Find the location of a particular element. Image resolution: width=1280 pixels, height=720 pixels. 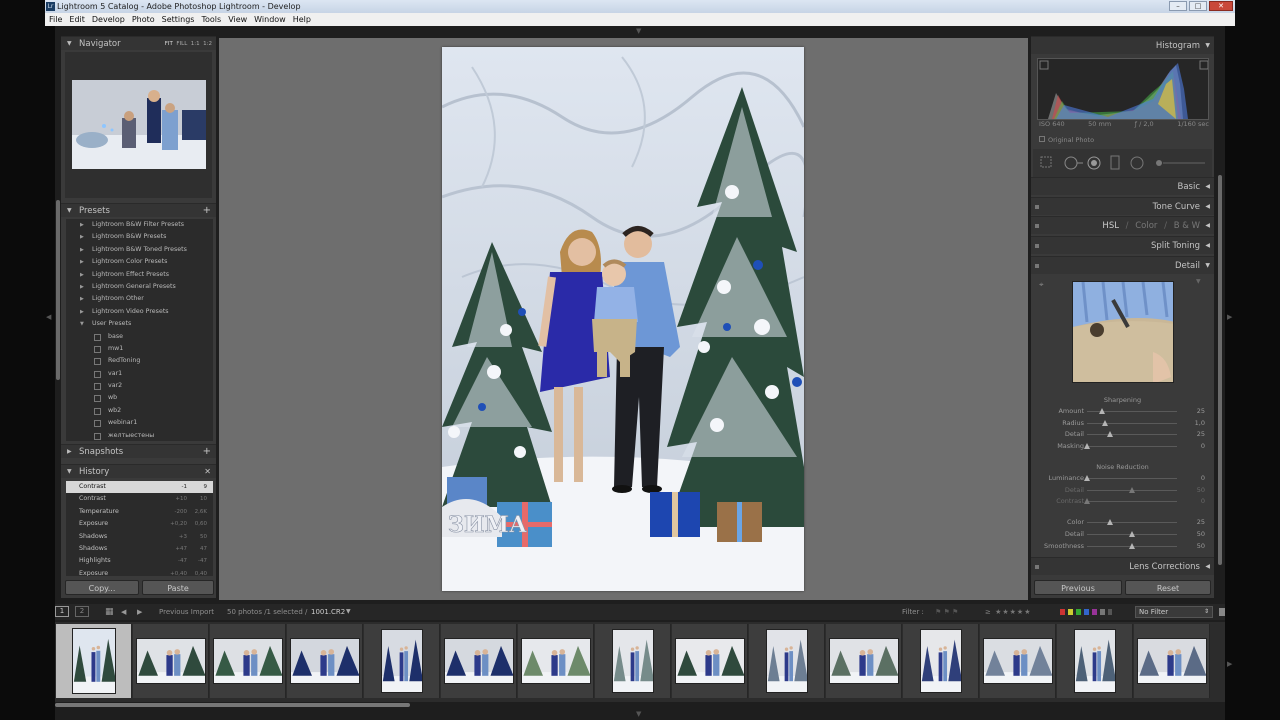

history-step: Contrast +10 10 is located at coordinates (139, 499).